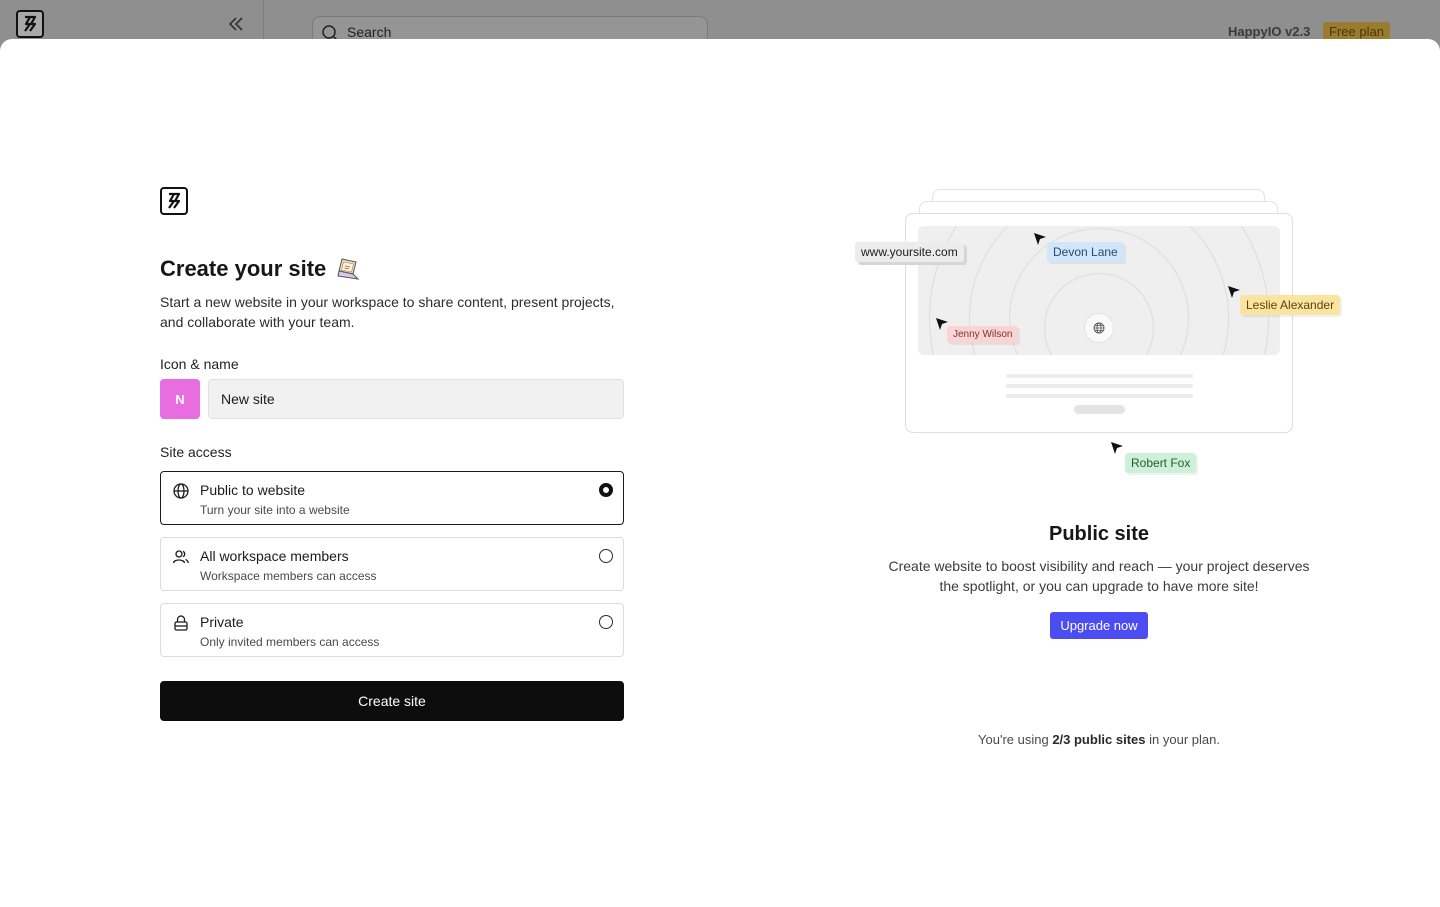 Image resolution: width=1440 pixels, height=907 pixels. Describe the element at coordinates (1099, 534) in the screenshot. I see `promo-title: Public site` at that location.